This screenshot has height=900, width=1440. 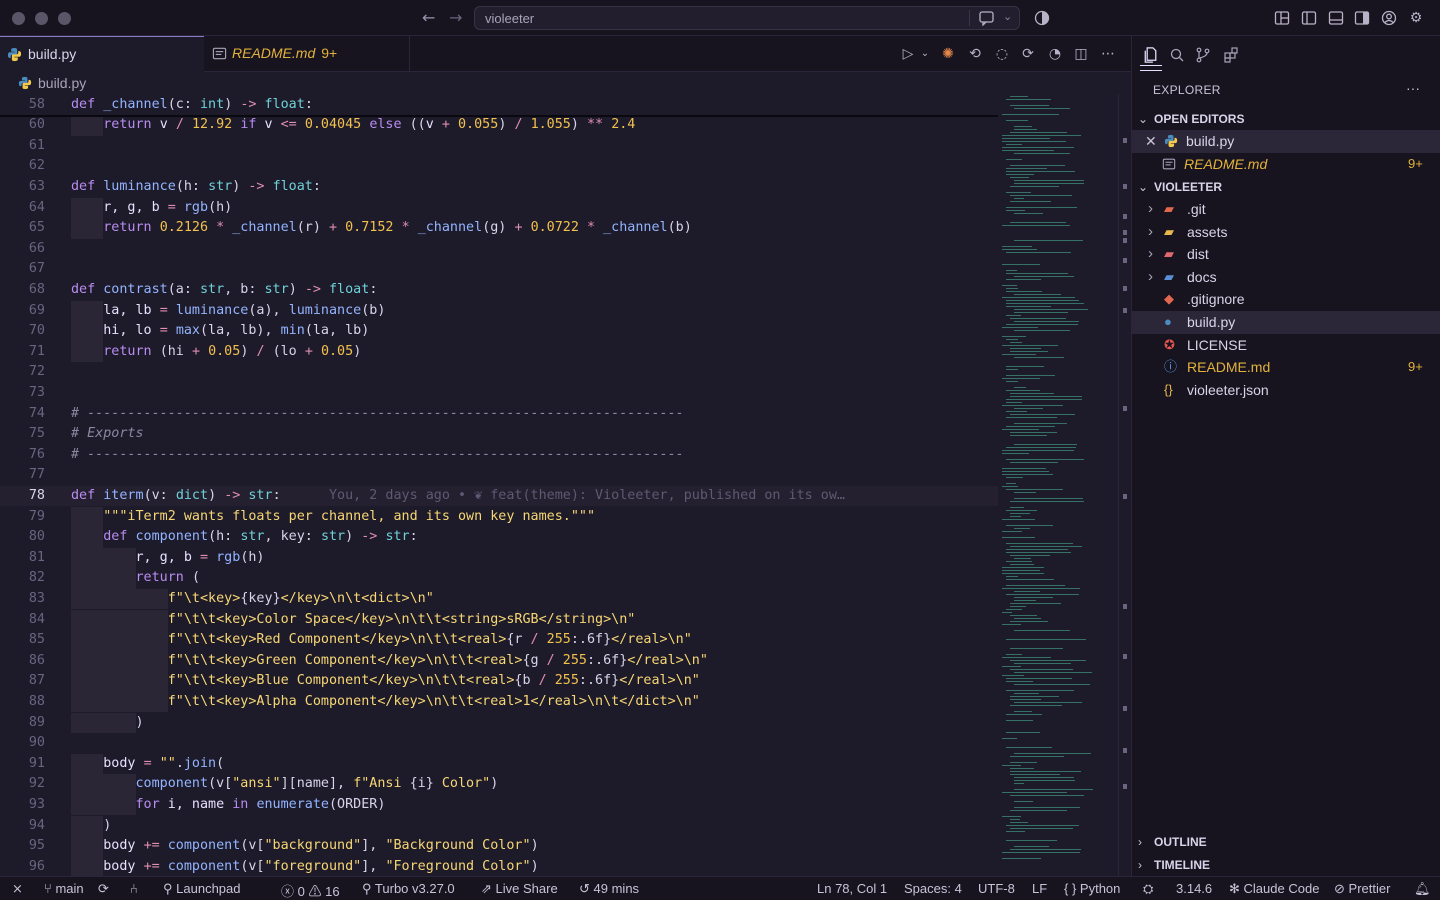 What do you see at coordinates (499, 166) in the screenshot?
I see `code-line: 62` at bounding box center [499, 166].